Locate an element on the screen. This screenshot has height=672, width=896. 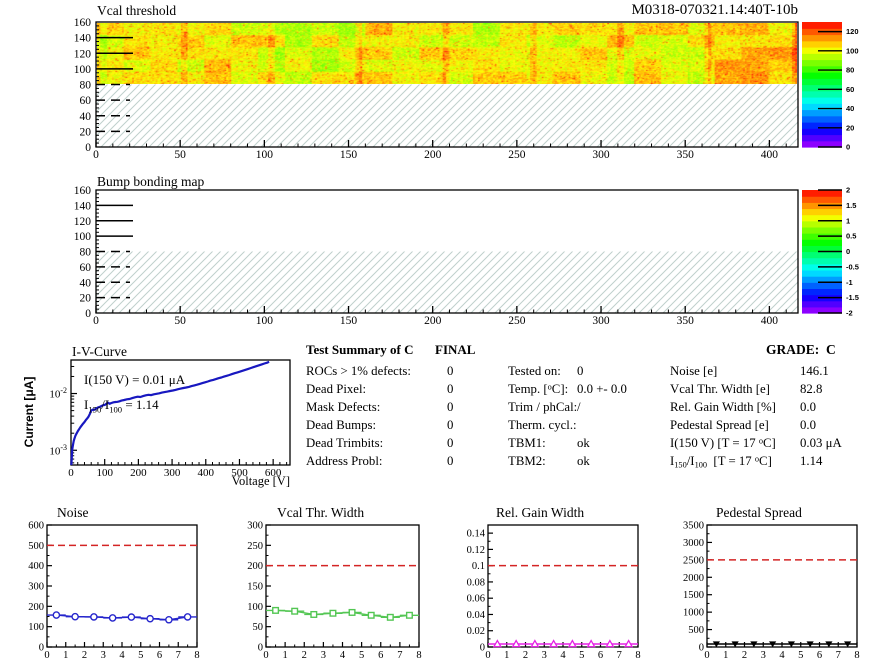
summary-value: 0.03 μA is located at coordinates (821, 443).